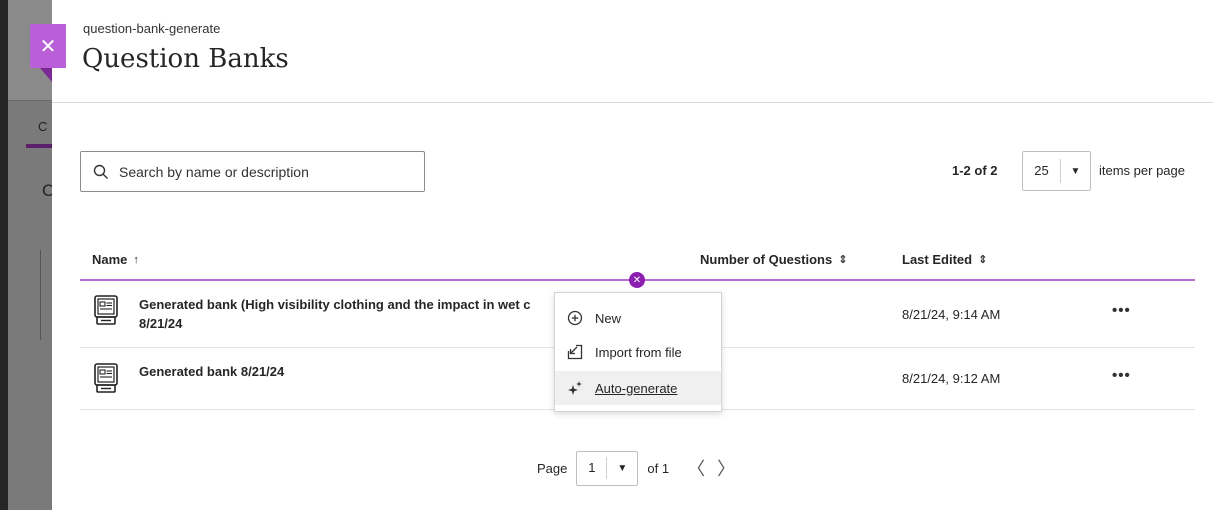 The image size is (1213, 510). What do you see at coordinates (696, 468) in the screenshot?
I see `previous-page-button: 〈` at bounding box center [696, 468].